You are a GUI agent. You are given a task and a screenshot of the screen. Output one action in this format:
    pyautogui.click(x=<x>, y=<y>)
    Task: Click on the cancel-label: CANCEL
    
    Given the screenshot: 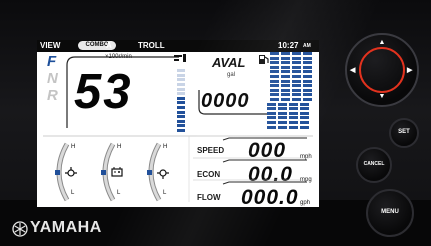 What is the action you would take?
    pyautogui.click(x=374, y=164)
    